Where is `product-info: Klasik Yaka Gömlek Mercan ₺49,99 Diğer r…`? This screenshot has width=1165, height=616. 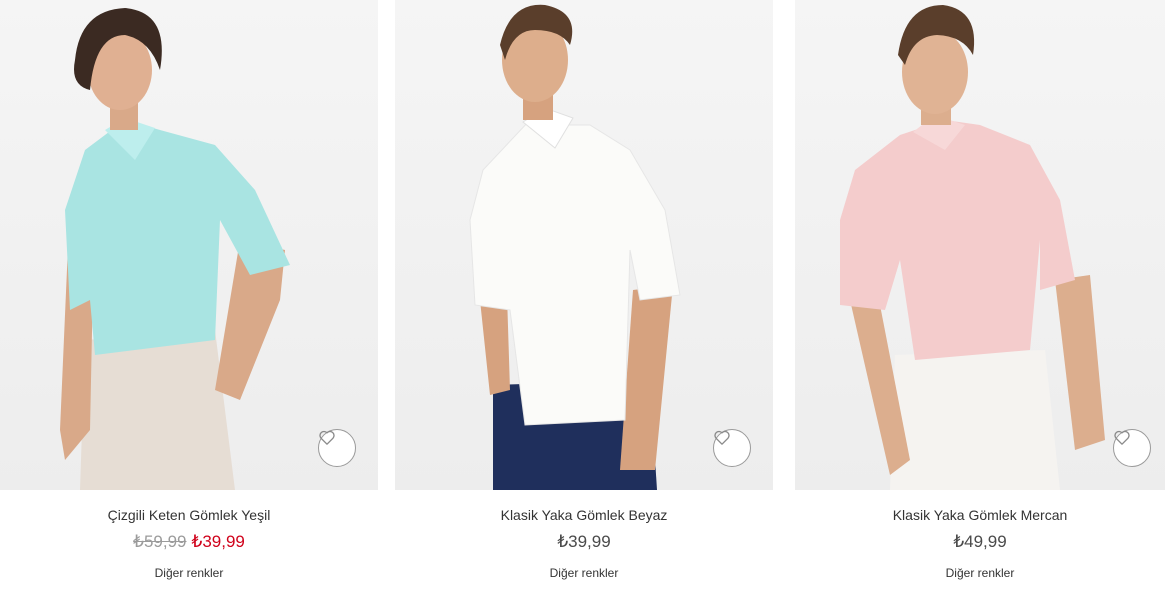 product-info: Klasik Yaka Gömlek Mercan ₺49,99 Diğer r… is located at coordinates (980, 543).